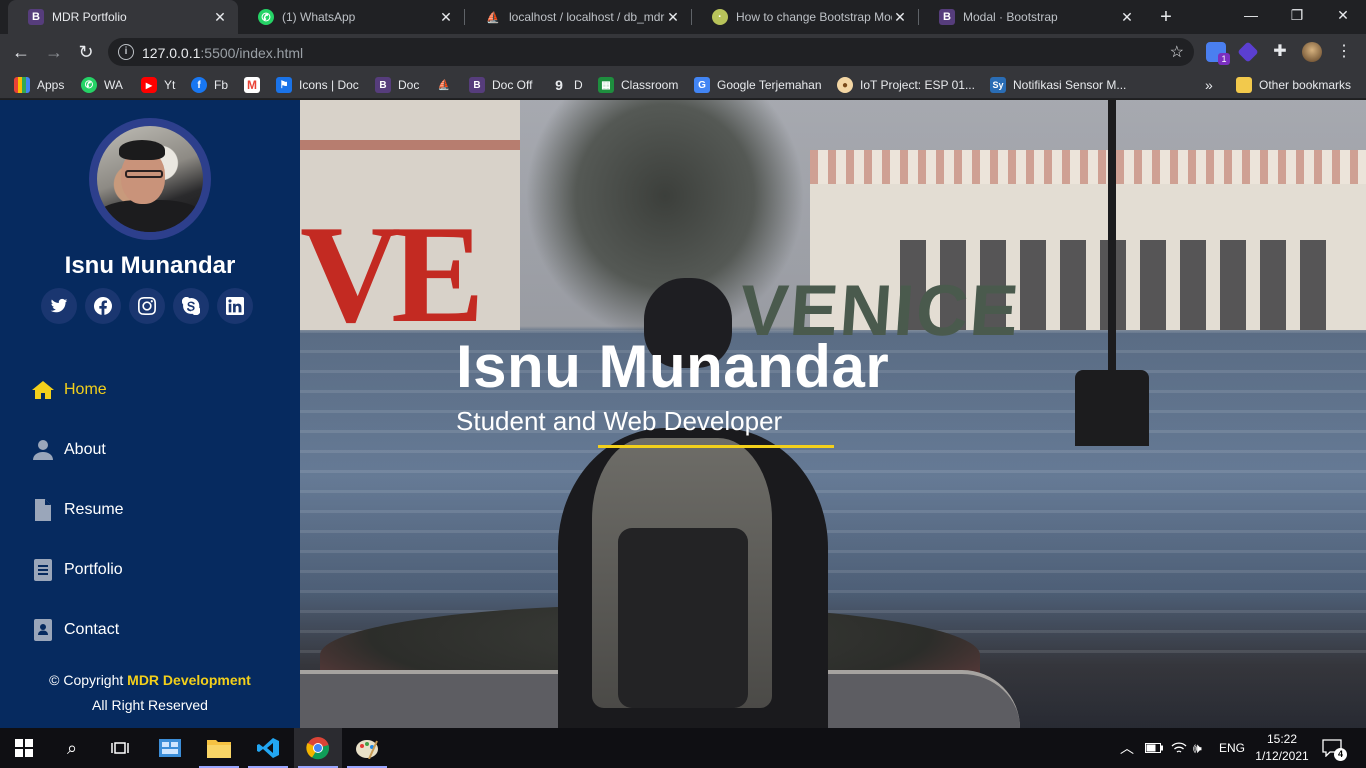 This screenshot has width=1366, height=768. What do you see at coordinates (85, 389) in the screenshot?
I see `sidebar-item-label: Home` at bounding box center [85, 389].